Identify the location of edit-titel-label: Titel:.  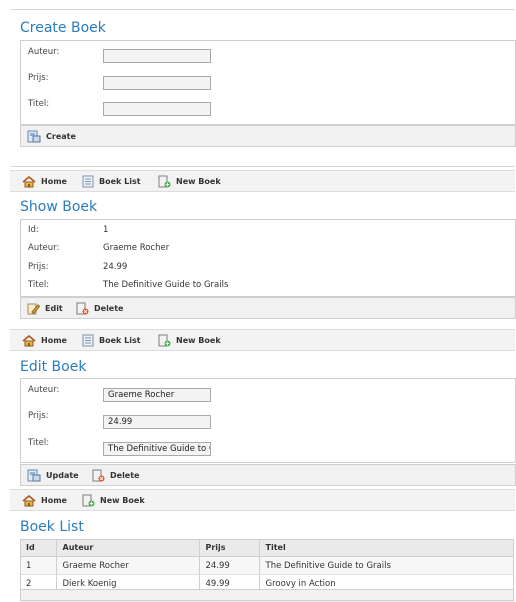
(39, 443).